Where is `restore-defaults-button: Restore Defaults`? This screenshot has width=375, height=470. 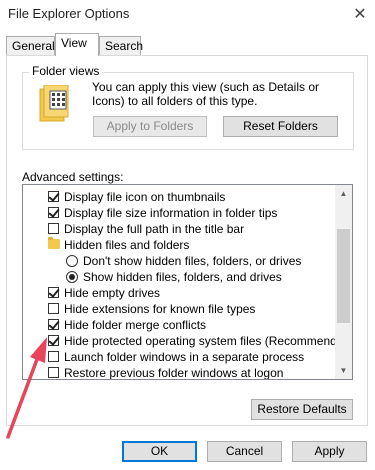
restore-defaults-button: Restore Defaults is located at coordinates (302, 409).